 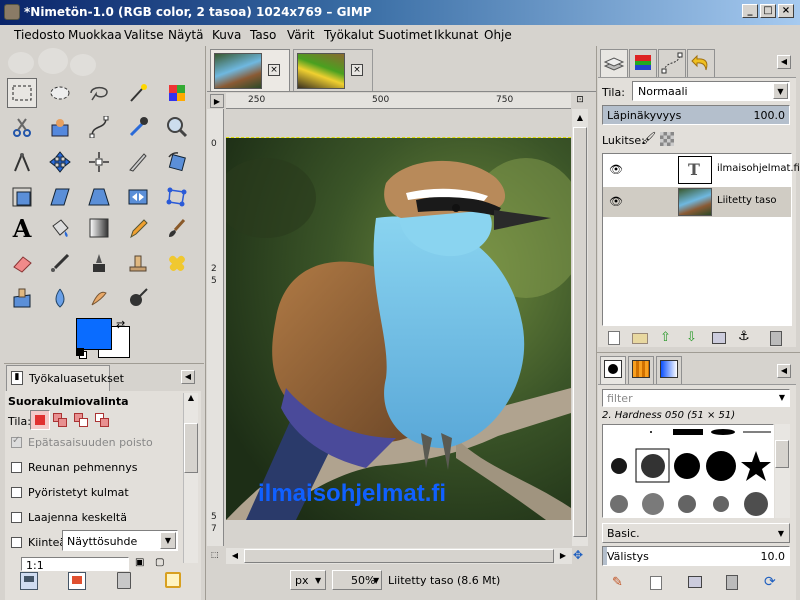 I want to click on move-tool, so click(x=60, y=162).